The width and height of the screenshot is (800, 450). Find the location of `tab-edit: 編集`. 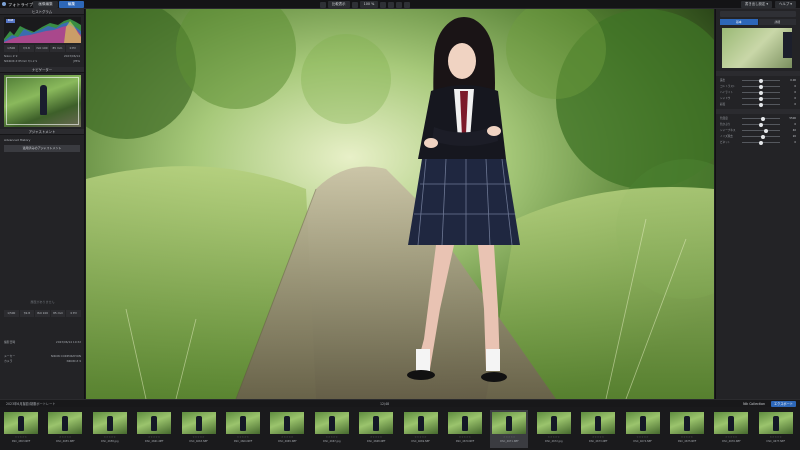

tab-edit: 編集 is located at coordinates (71, 4).